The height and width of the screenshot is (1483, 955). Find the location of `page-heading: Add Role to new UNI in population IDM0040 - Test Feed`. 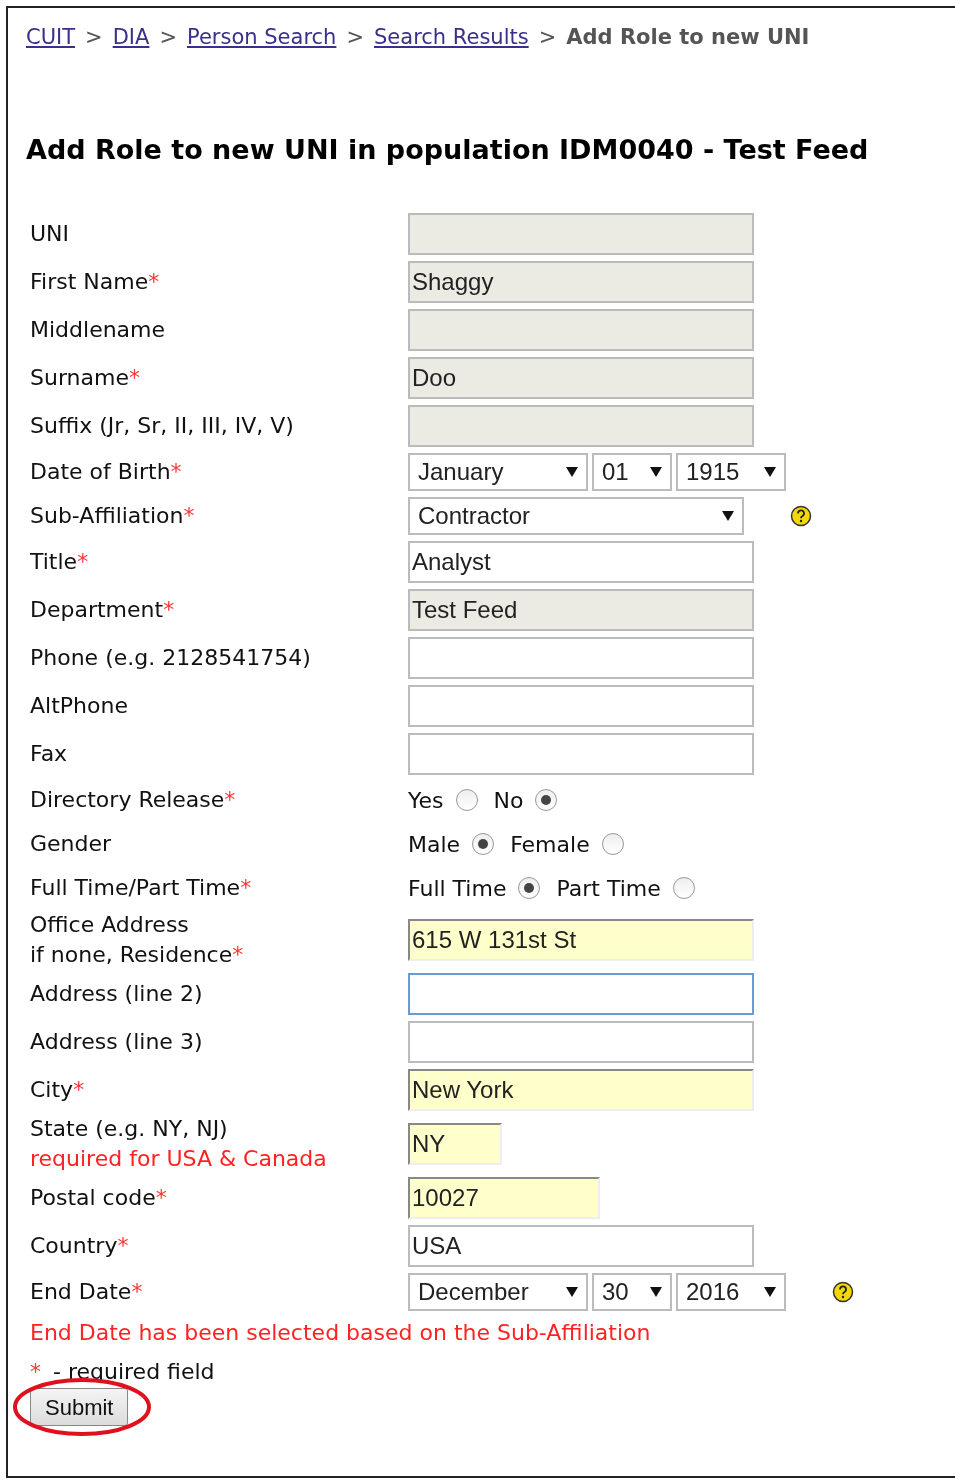

page-heading: Add Role to new UNI in population IDM0040 - Test Feed is located at coordinates (448, 149).